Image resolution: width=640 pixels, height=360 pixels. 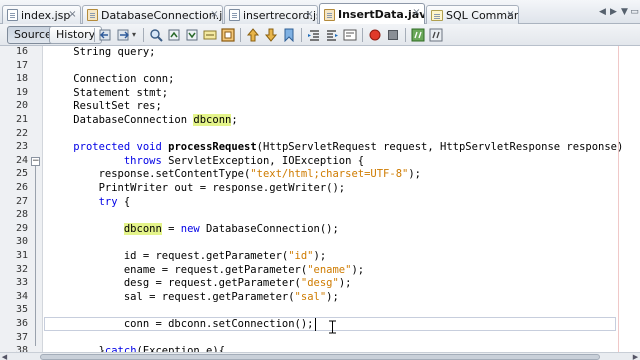 What do you see at coordinates (210, 35) in the screenshot?
I see `toggle-highlight-icon` at bounding box center [210, 35].